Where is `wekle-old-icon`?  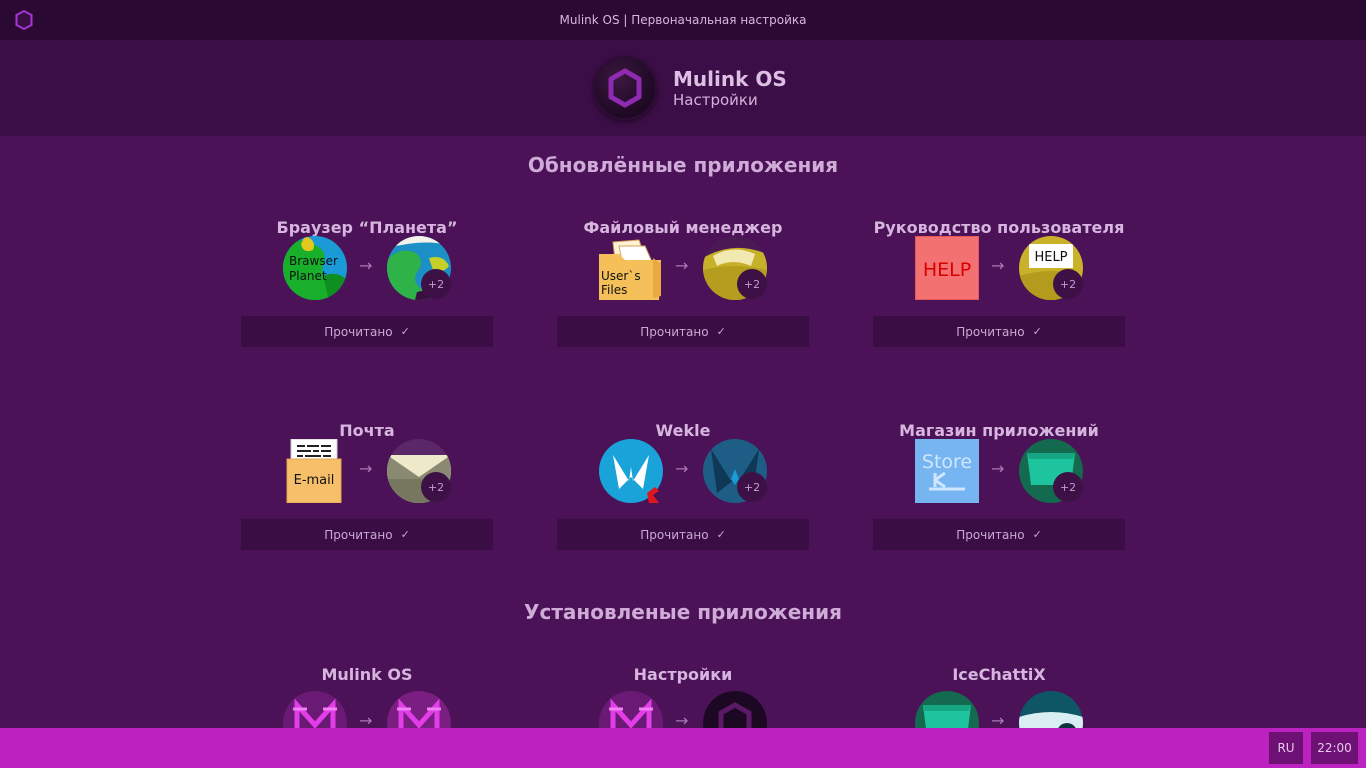
wekle-old-icon is located at coordinates (631, 471).